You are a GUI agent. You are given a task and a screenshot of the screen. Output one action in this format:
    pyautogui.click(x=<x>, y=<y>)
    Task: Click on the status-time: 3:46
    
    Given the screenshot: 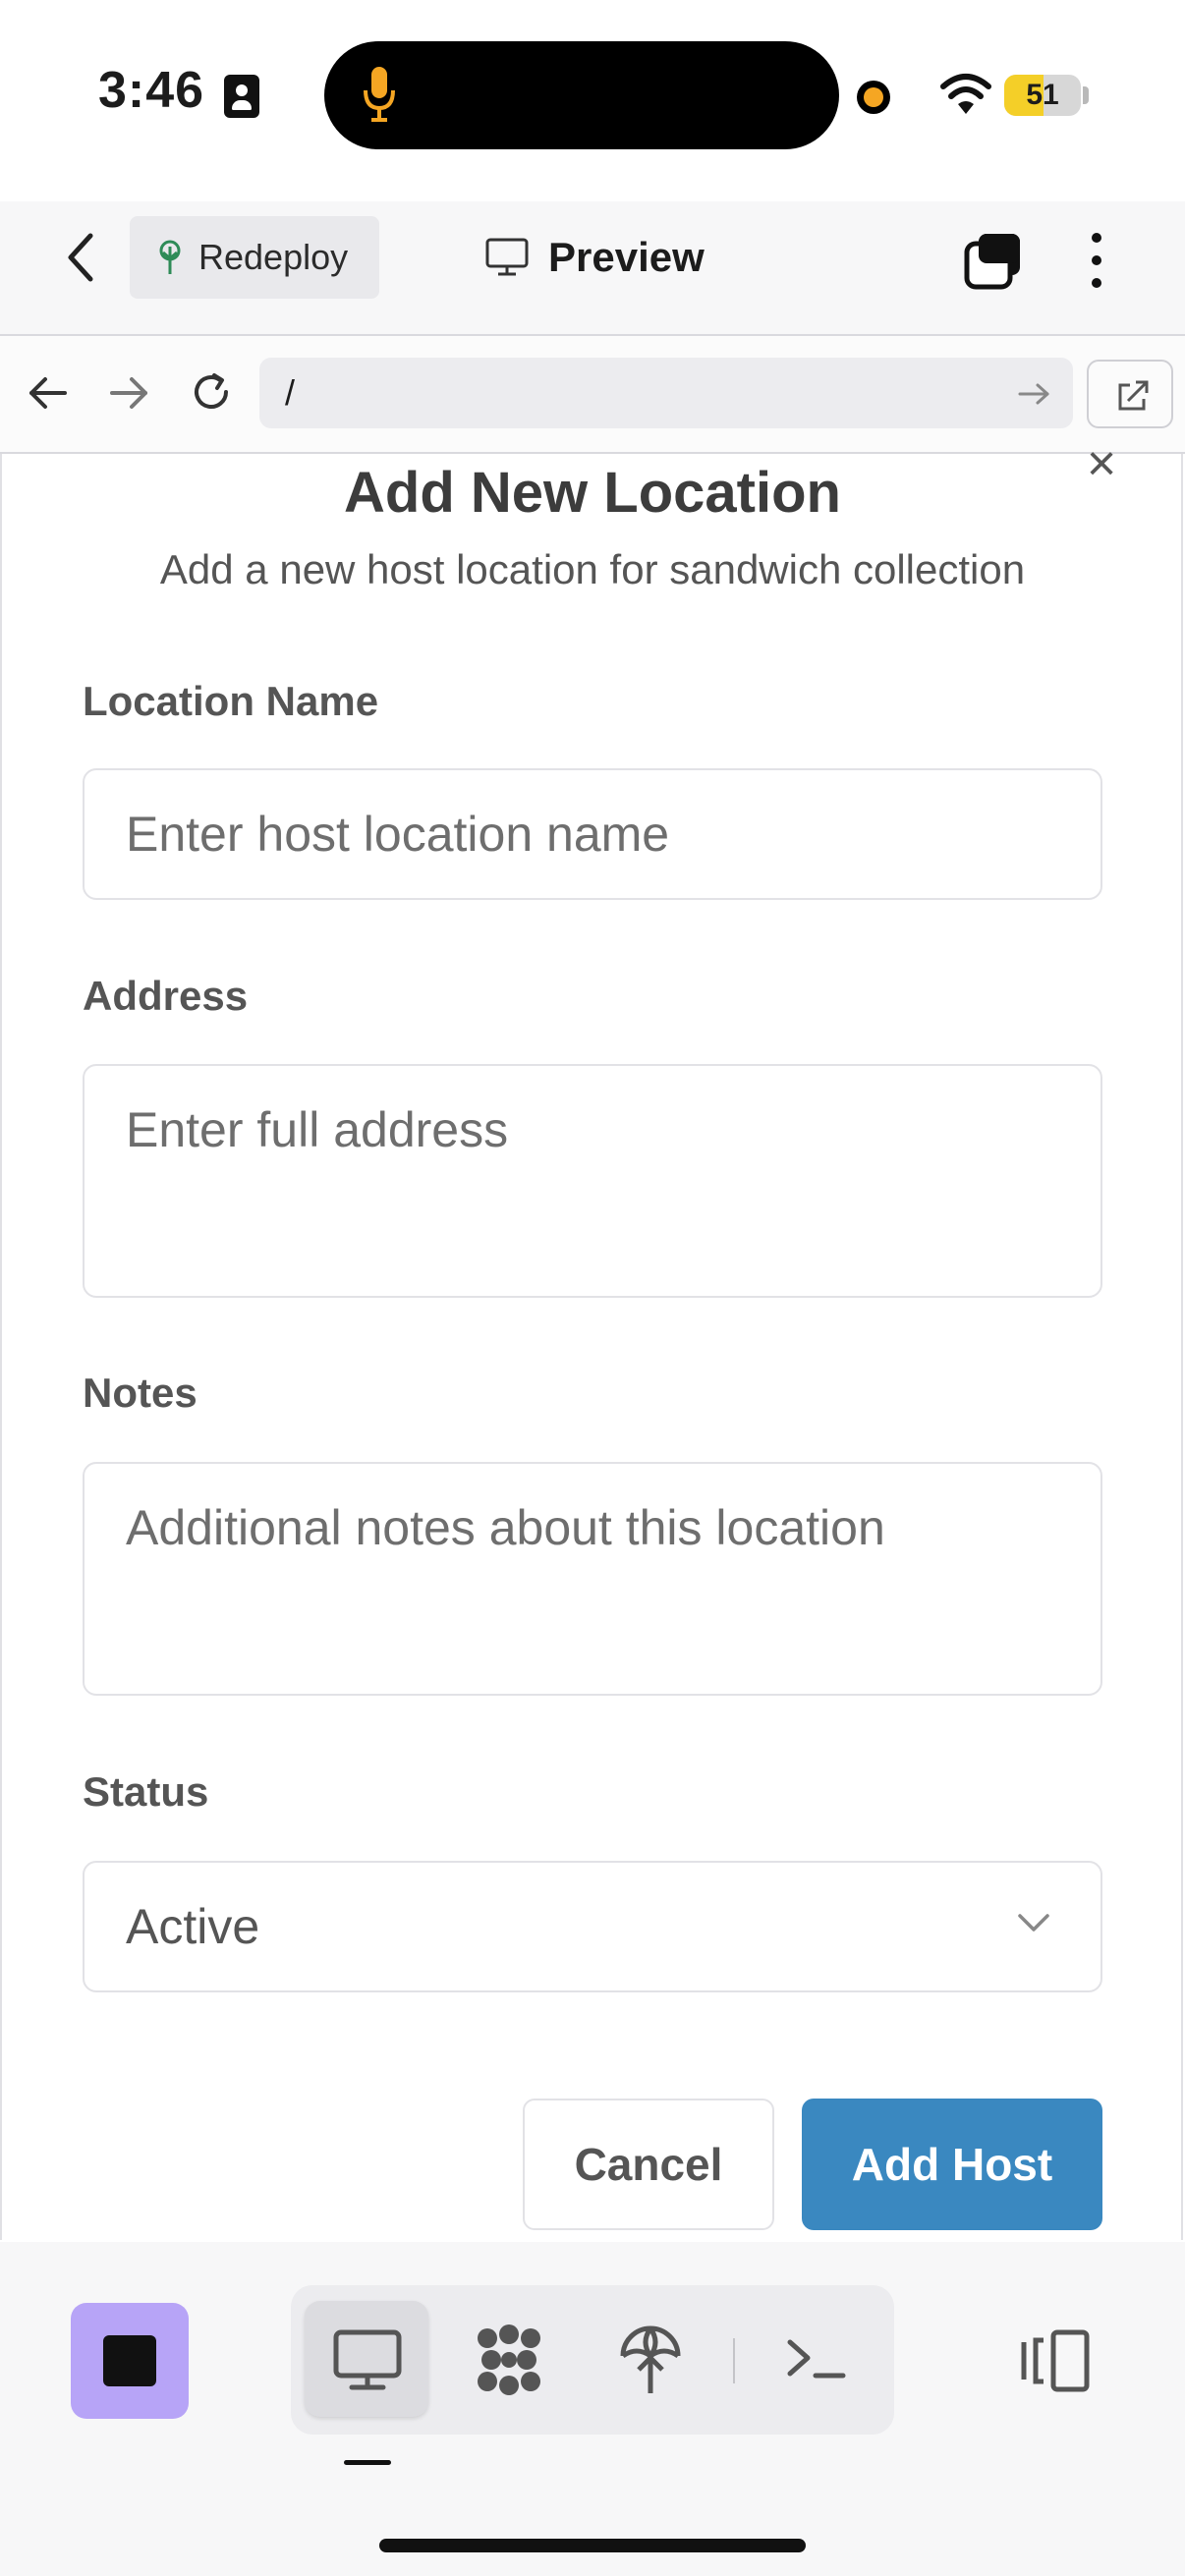 What is the action you would take?
    pyautogui.click(x=152, y=90)
    